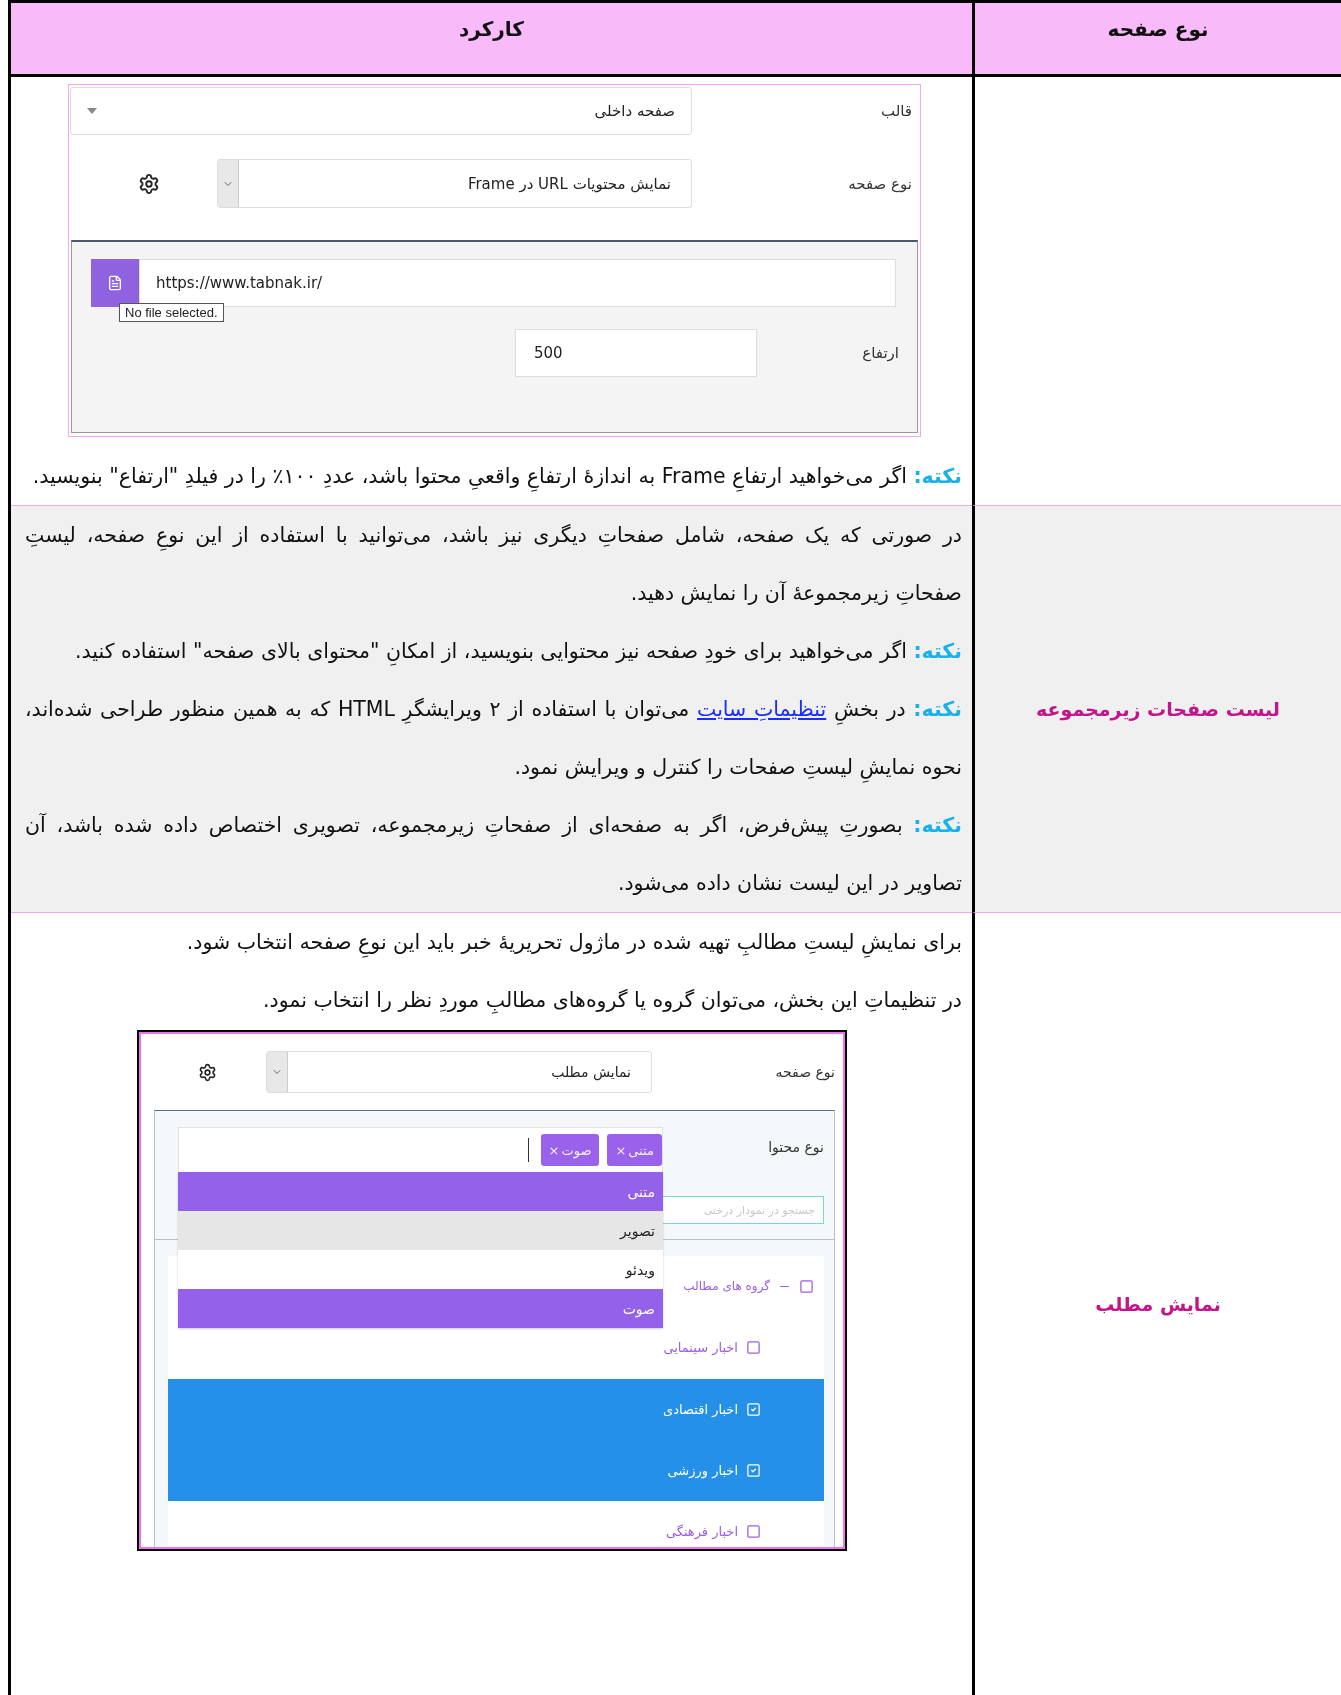  Describe the element at coordinates (420, 1191) in the screenshot. I see `dropdown-option: متنی` at that location.